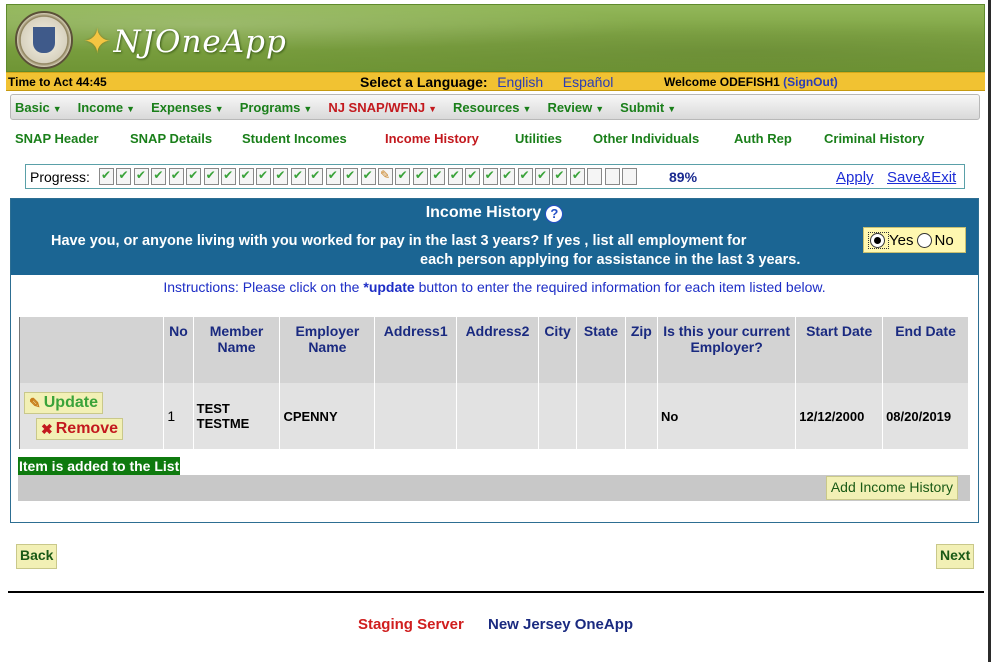  Describe the element at coordinates (925, 416) in the screenshot. I see `cell-end-date: 08/20/2019` at that location.